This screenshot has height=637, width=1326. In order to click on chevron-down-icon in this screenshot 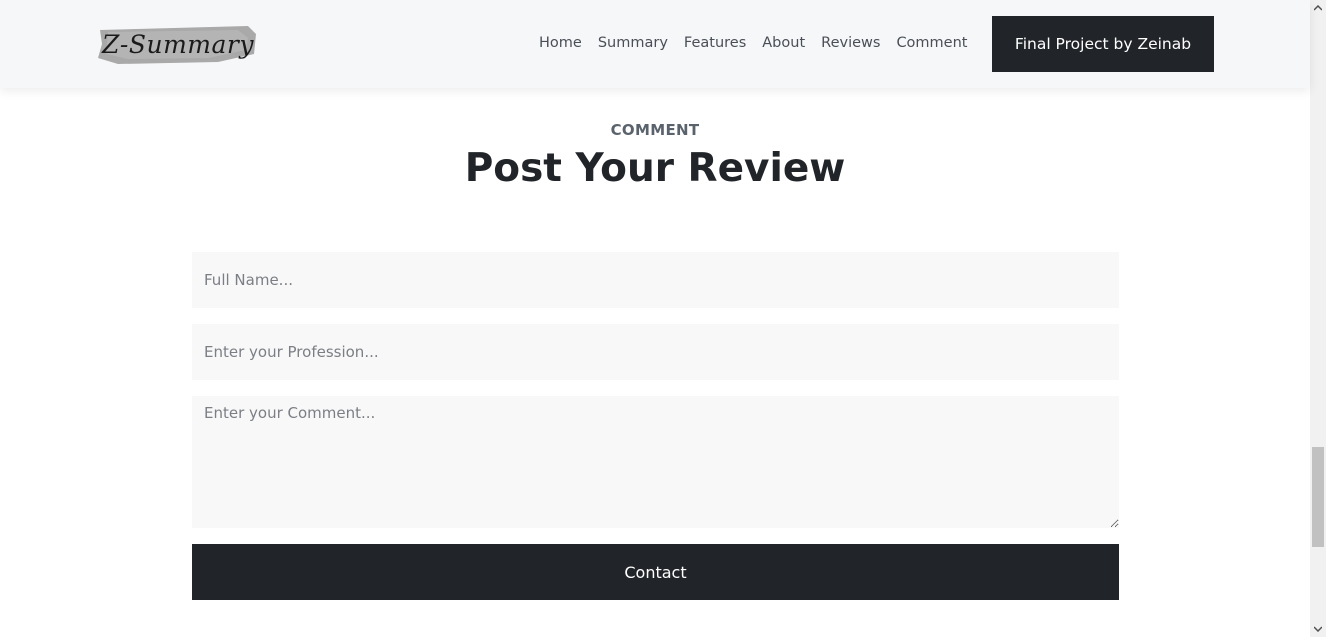, I will do `click(1318, 629)`.